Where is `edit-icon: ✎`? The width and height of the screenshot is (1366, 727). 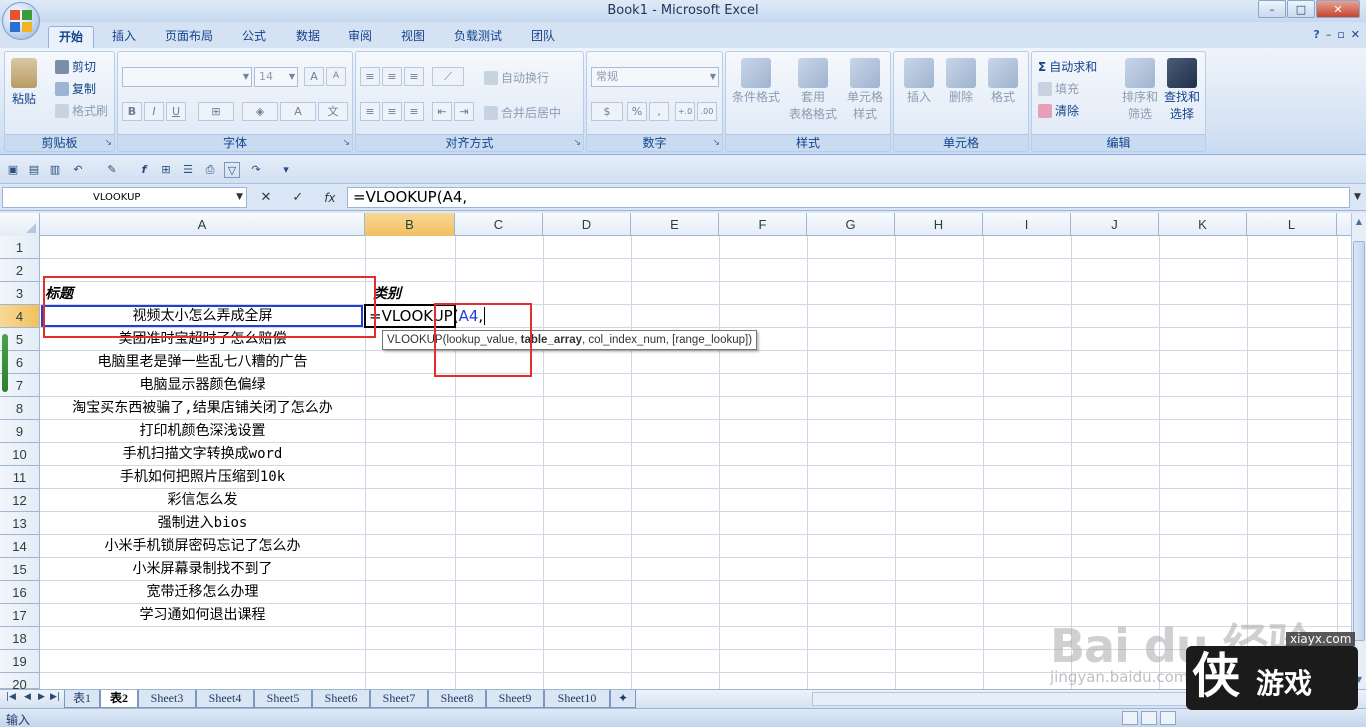
edit-icon: ✎ is located at coordinates (112, 170).